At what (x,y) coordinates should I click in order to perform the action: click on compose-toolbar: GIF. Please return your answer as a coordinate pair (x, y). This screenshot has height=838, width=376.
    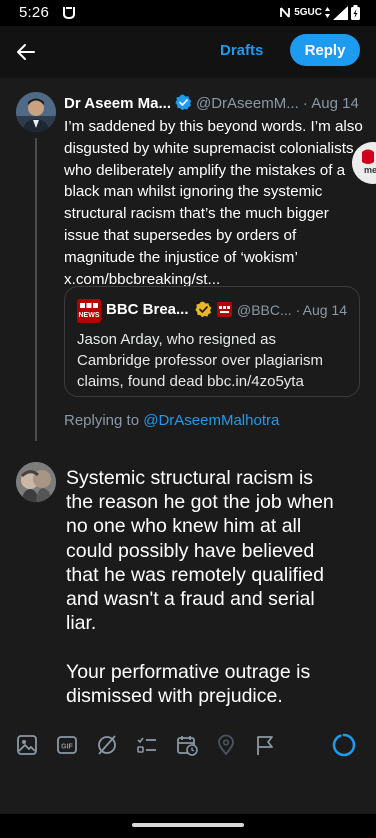
    Looking at the image, I should click on (188, 745).